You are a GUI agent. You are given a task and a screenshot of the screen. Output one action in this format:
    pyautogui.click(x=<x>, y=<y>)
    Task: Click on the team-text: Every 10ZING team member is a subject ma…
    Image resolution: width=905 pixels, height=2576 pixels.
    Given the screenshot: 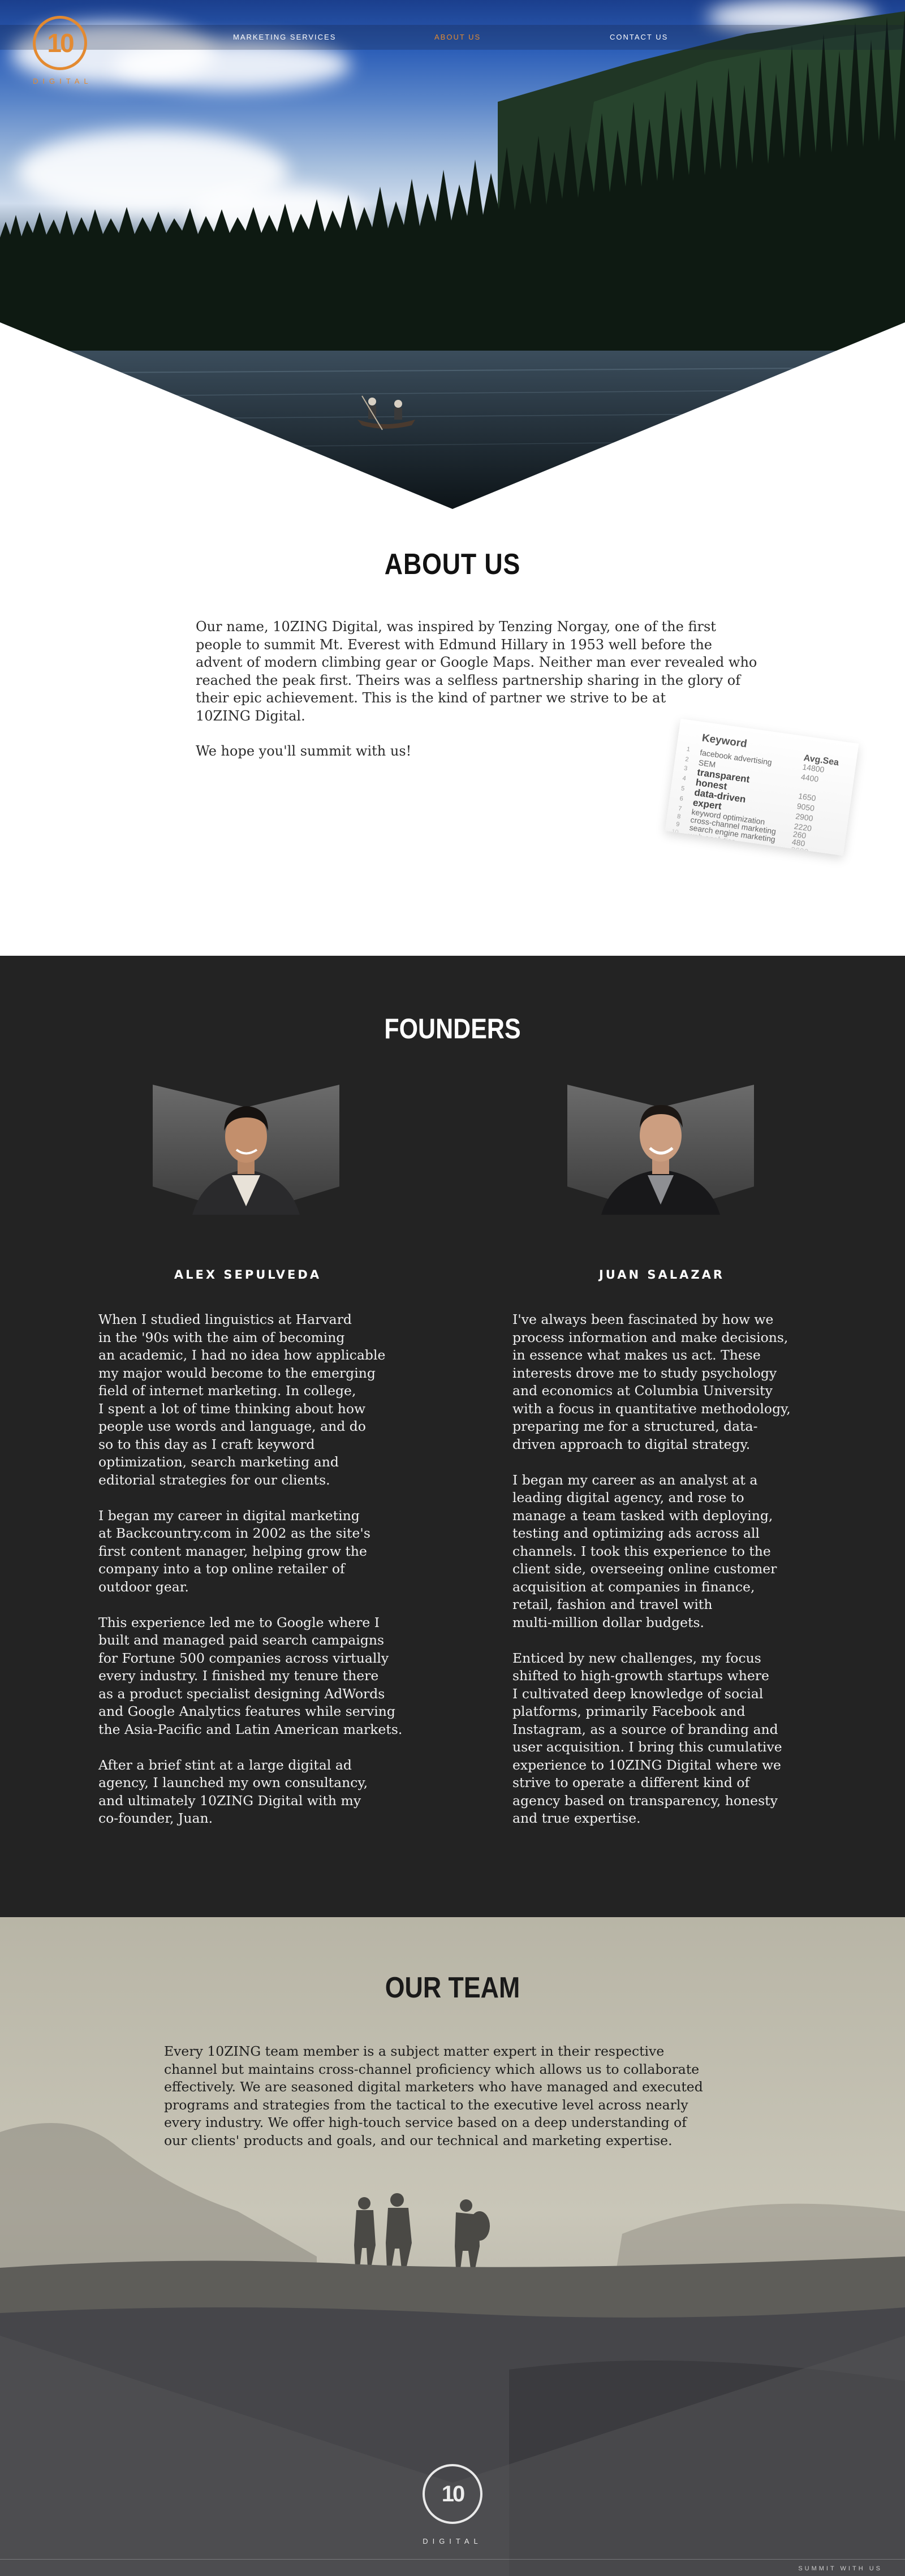 What is the action you would take?
    pyautogui.click(x=433, y=2095)
    